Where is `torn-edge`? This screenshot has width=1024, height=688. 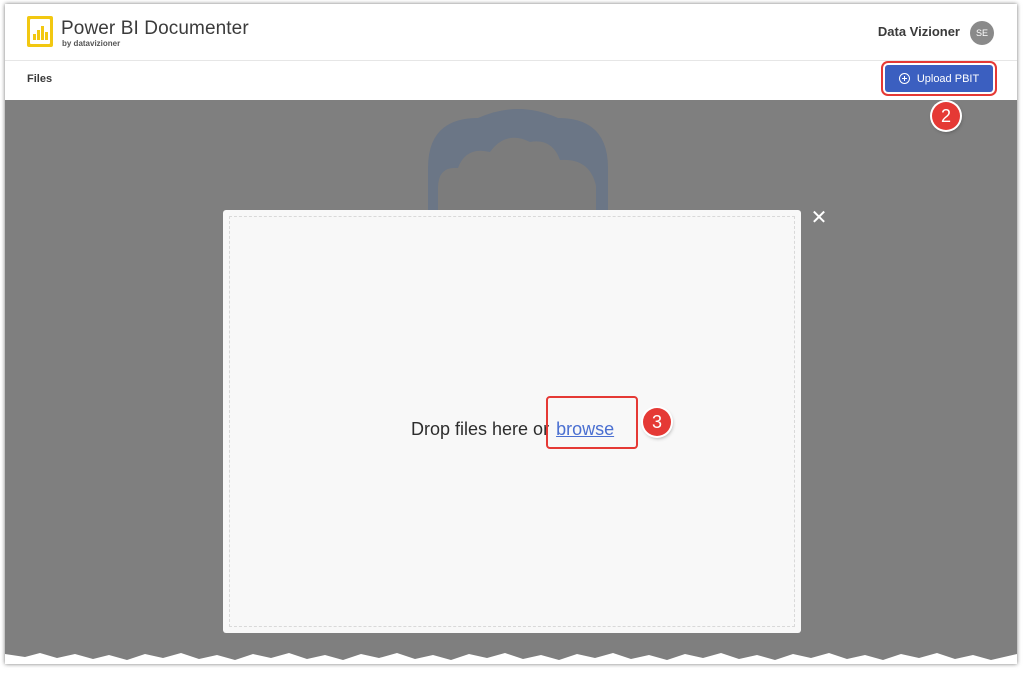
torn-edge is located at coordinates (511, 658).